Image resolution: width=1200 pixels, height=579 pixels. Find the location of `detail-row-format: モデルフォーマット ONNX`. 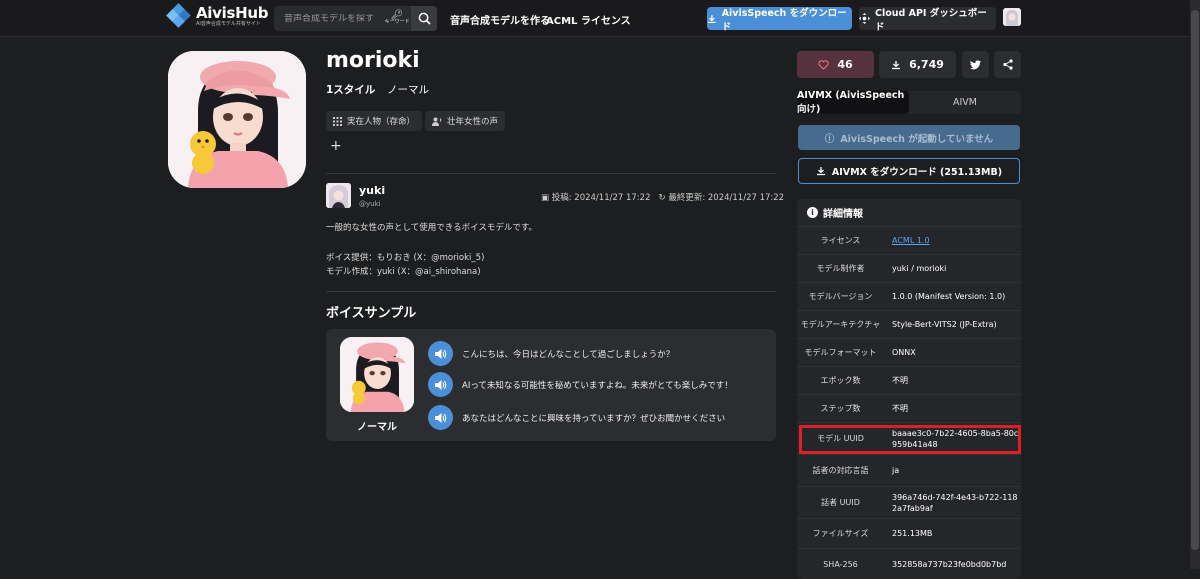

detail-row-format: モデルフォーマット ONNX is located at coordinates (909, 352).